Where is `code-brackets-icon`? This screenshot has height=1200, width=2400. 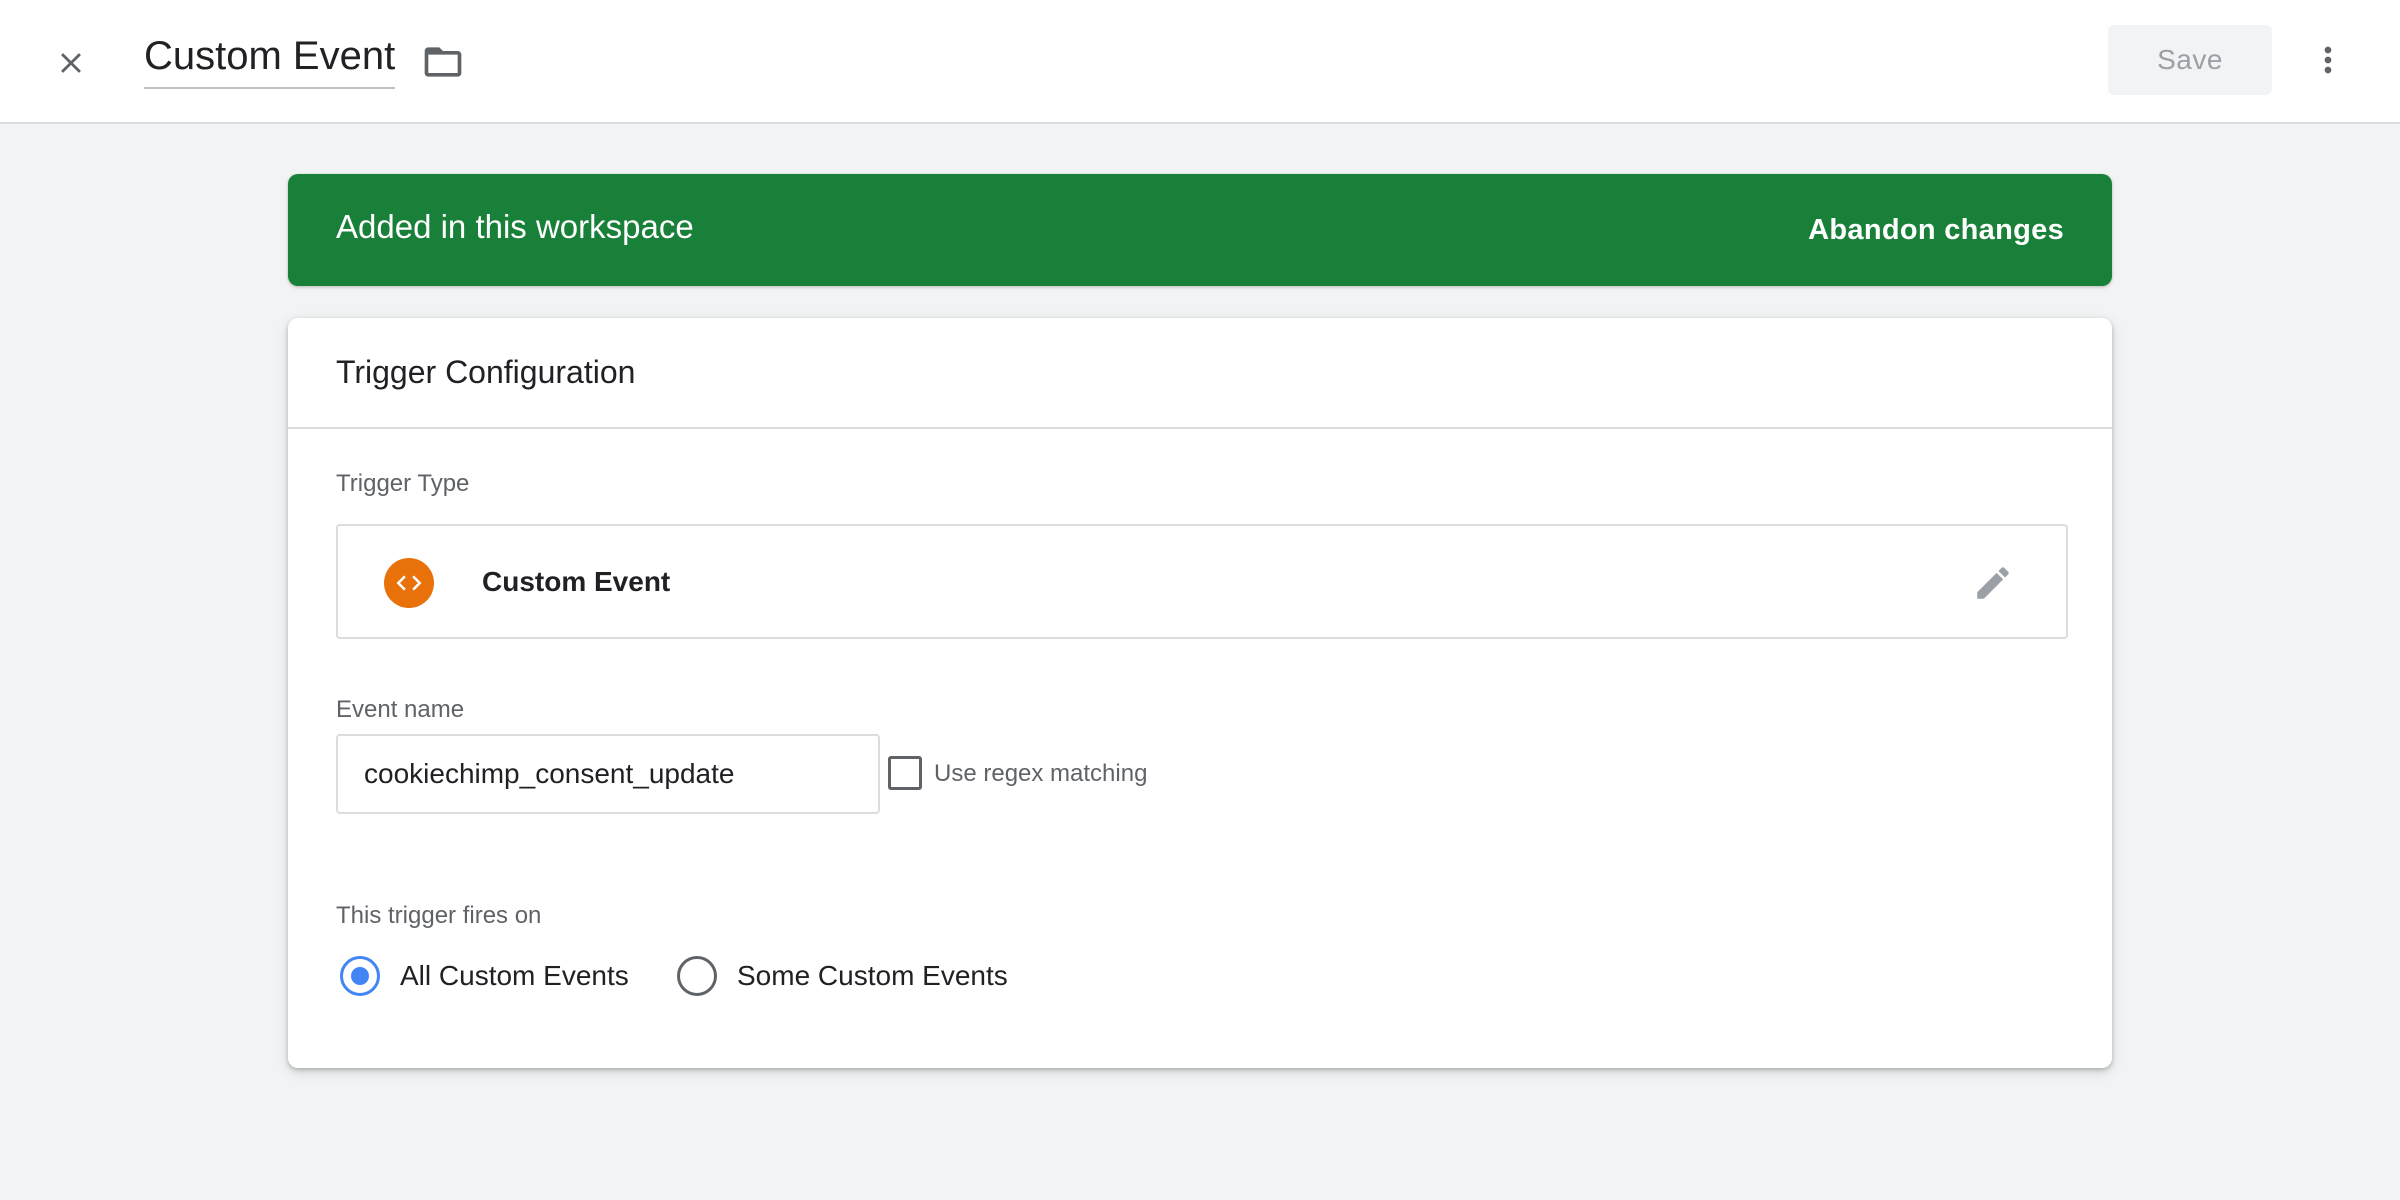
code-brackets-icon is located at coordinates (409, 583).